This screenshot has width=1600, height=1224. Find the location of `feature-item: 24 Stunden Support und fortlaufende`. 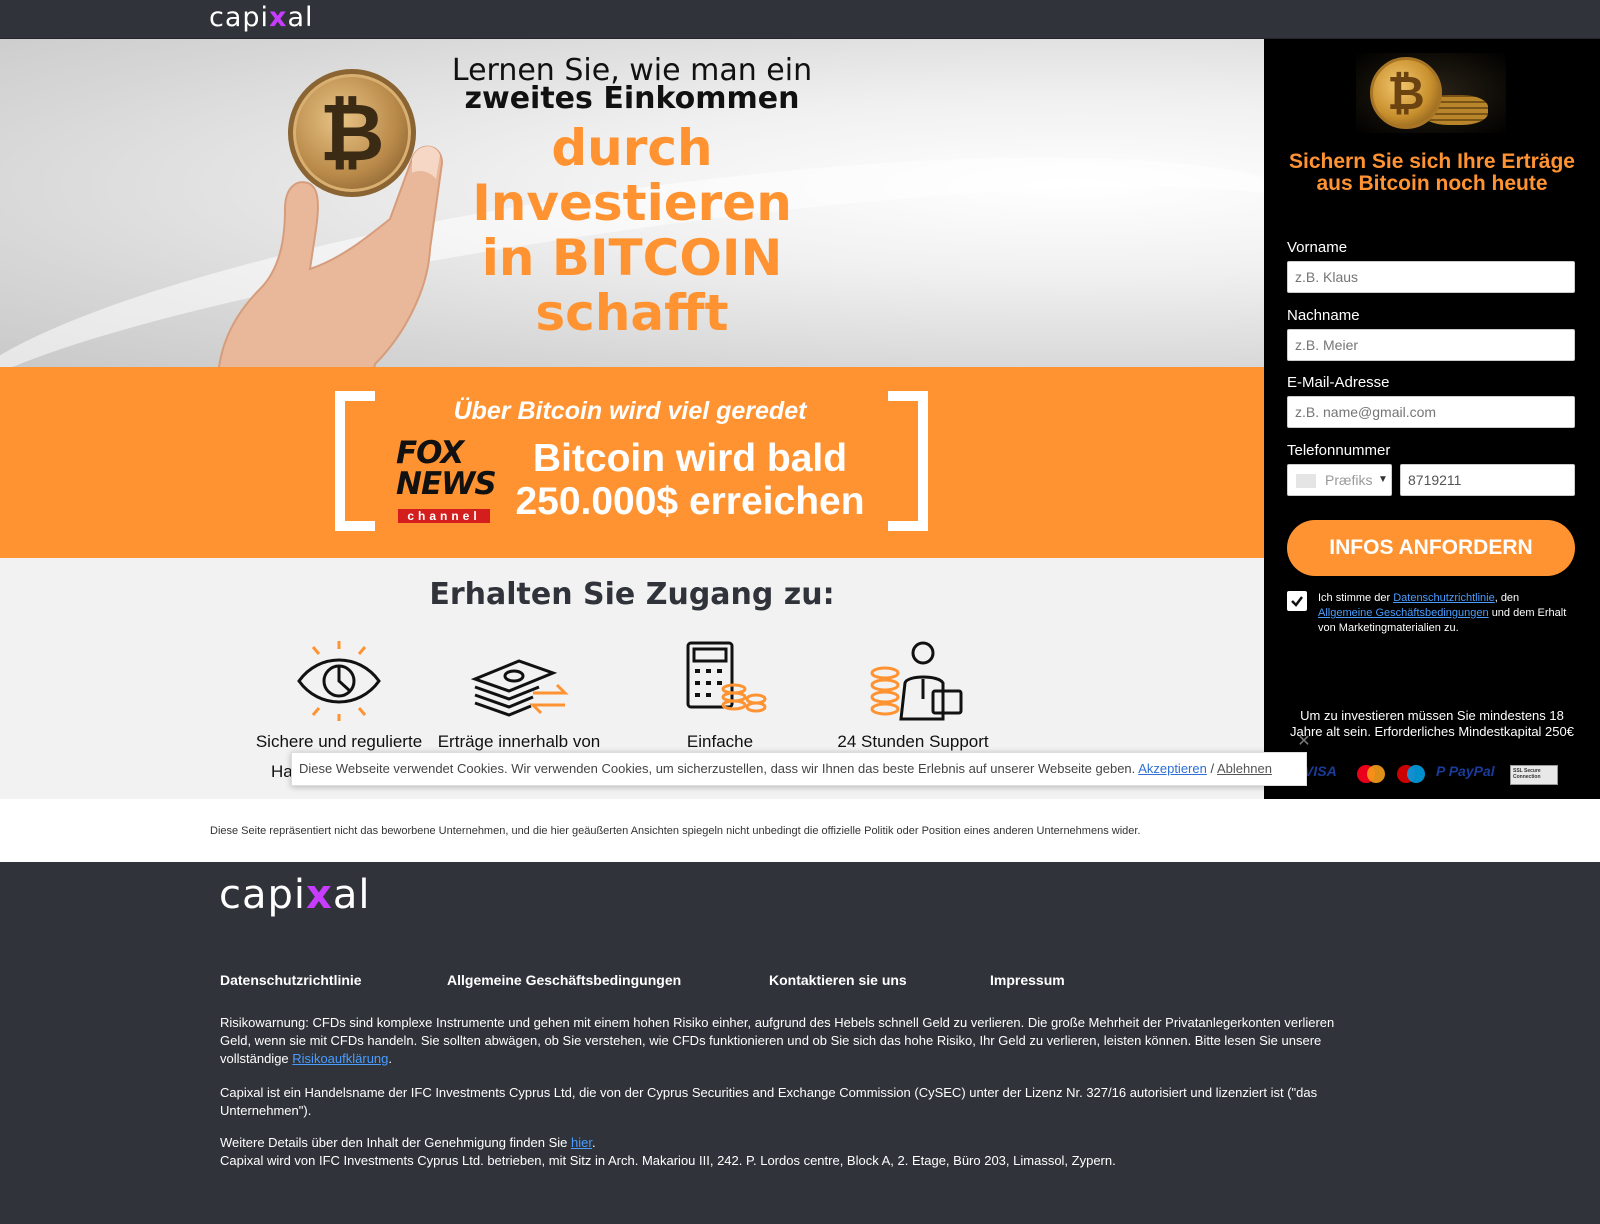

feature-item: 24 Stunden Support und fortlaufende is located at coordinates (913, 704).